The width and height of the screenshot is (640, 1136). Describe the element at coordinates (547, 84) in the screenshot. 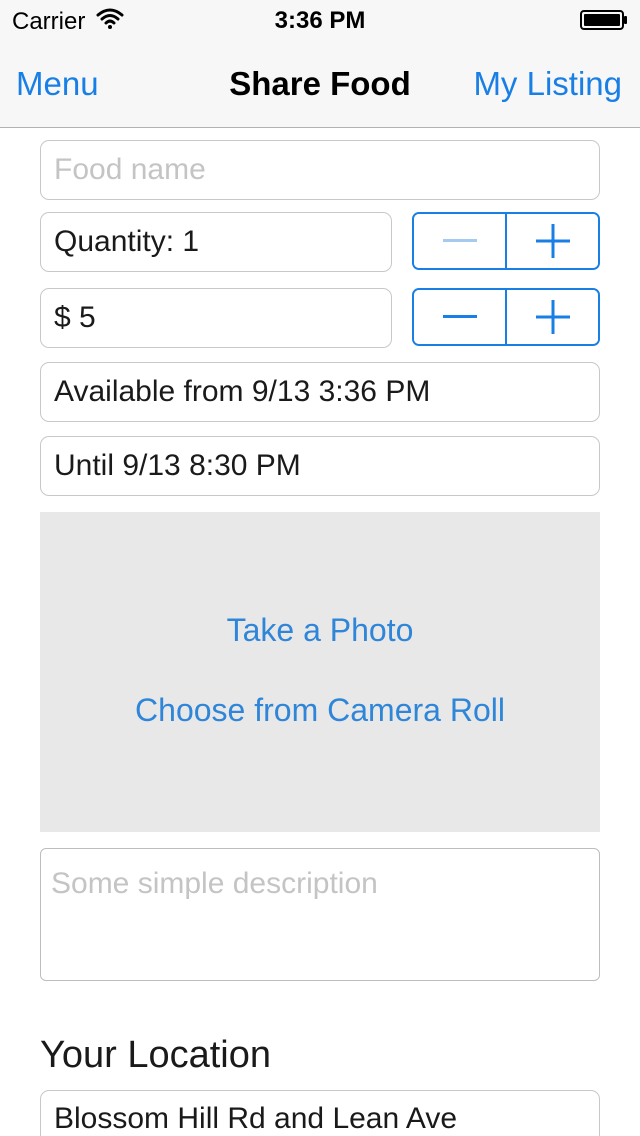

I see `my-listing-button: My Listing` at that location.